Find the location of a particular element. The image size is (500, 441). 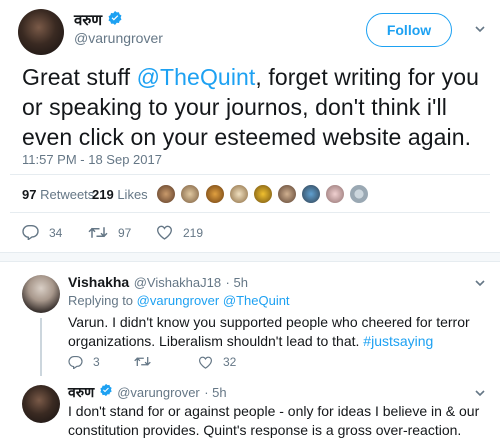

caret-down-icon is located at coordinates (480, 31).